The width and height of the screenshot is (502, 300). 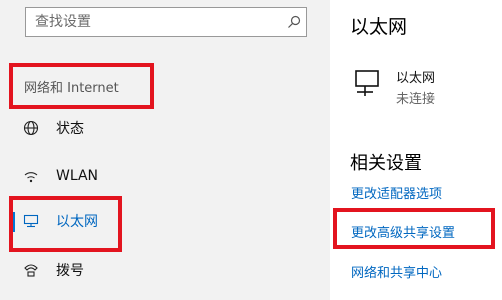 What do you see at coordinates (415, 76) in the screenshot?
I see `connection-name: 以太网` at bounding box center [415, 76].